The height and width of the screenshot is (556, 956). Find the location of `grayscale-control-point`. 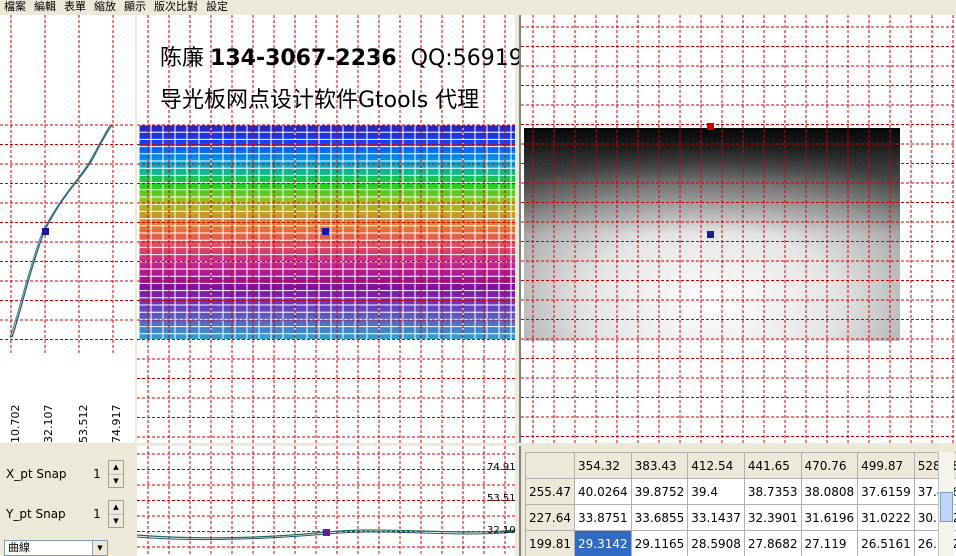

grayscale-control-point is located at coordinates (710, 234).